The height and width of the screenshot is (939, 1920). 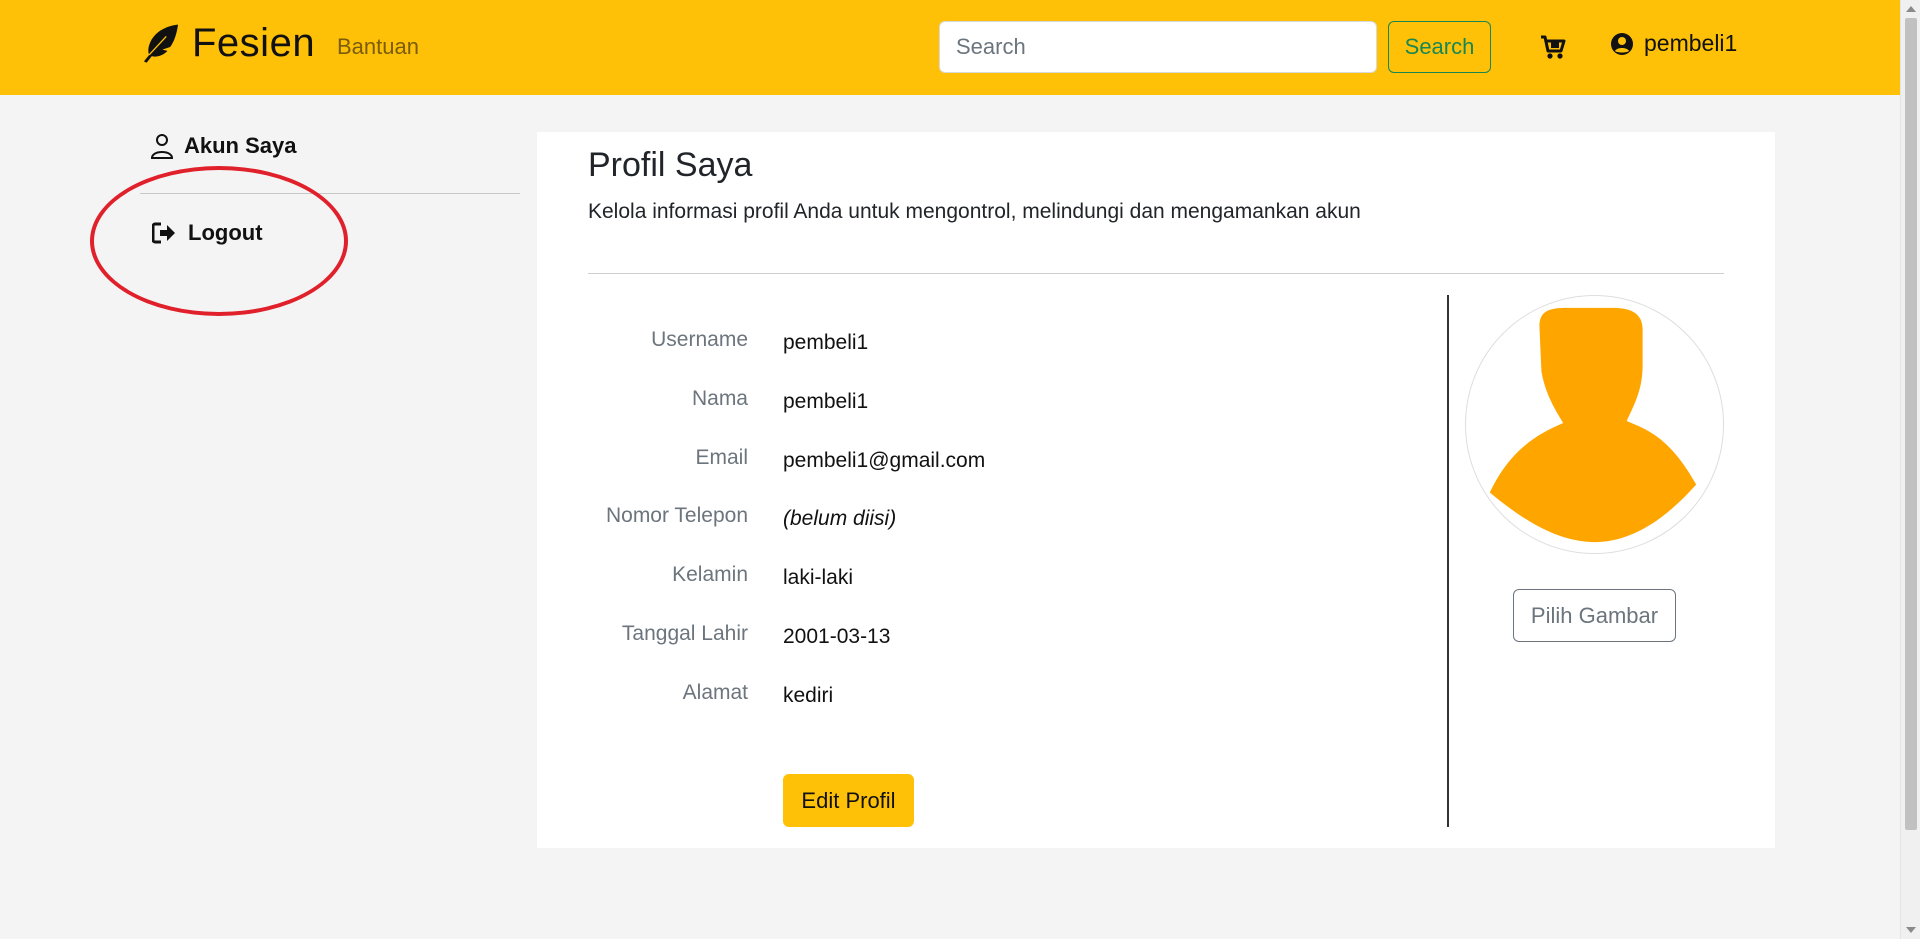 I want to click on sidebar-item-akun-saya: Akun Saya, so click(x=223, y=146).